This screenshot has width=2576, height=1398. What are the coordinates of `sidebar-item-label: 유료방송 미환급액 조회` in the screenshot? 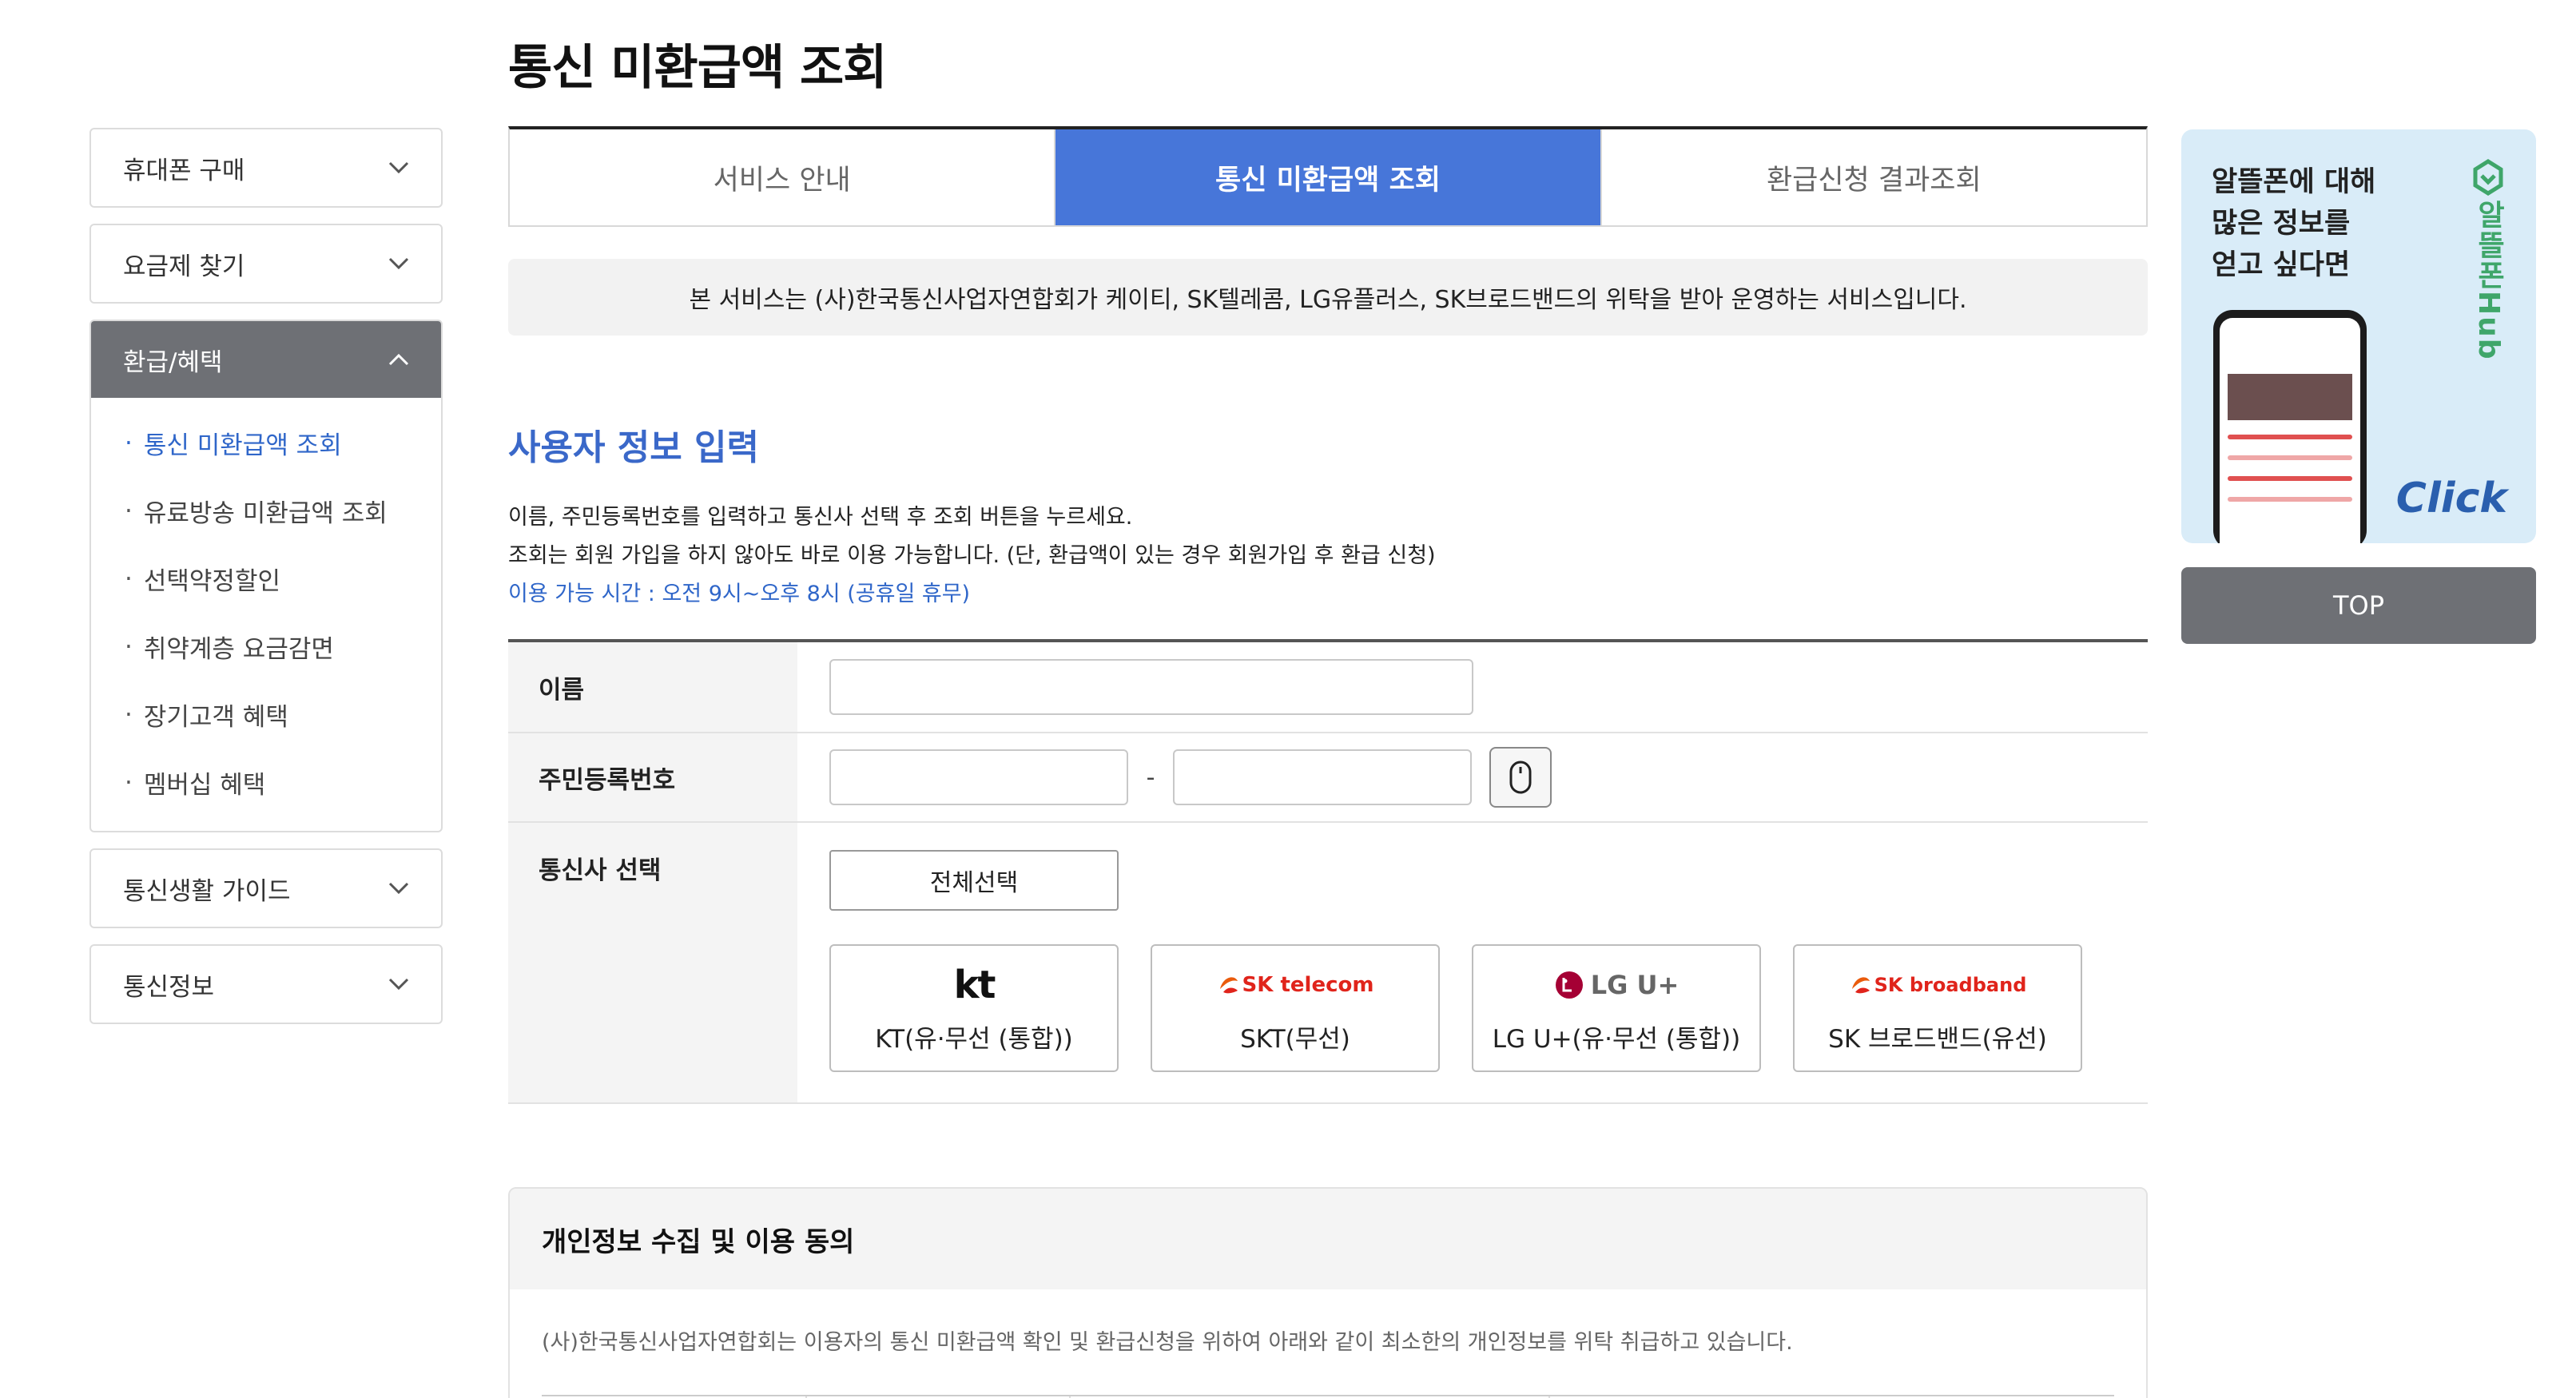 It's located at (265, 513).